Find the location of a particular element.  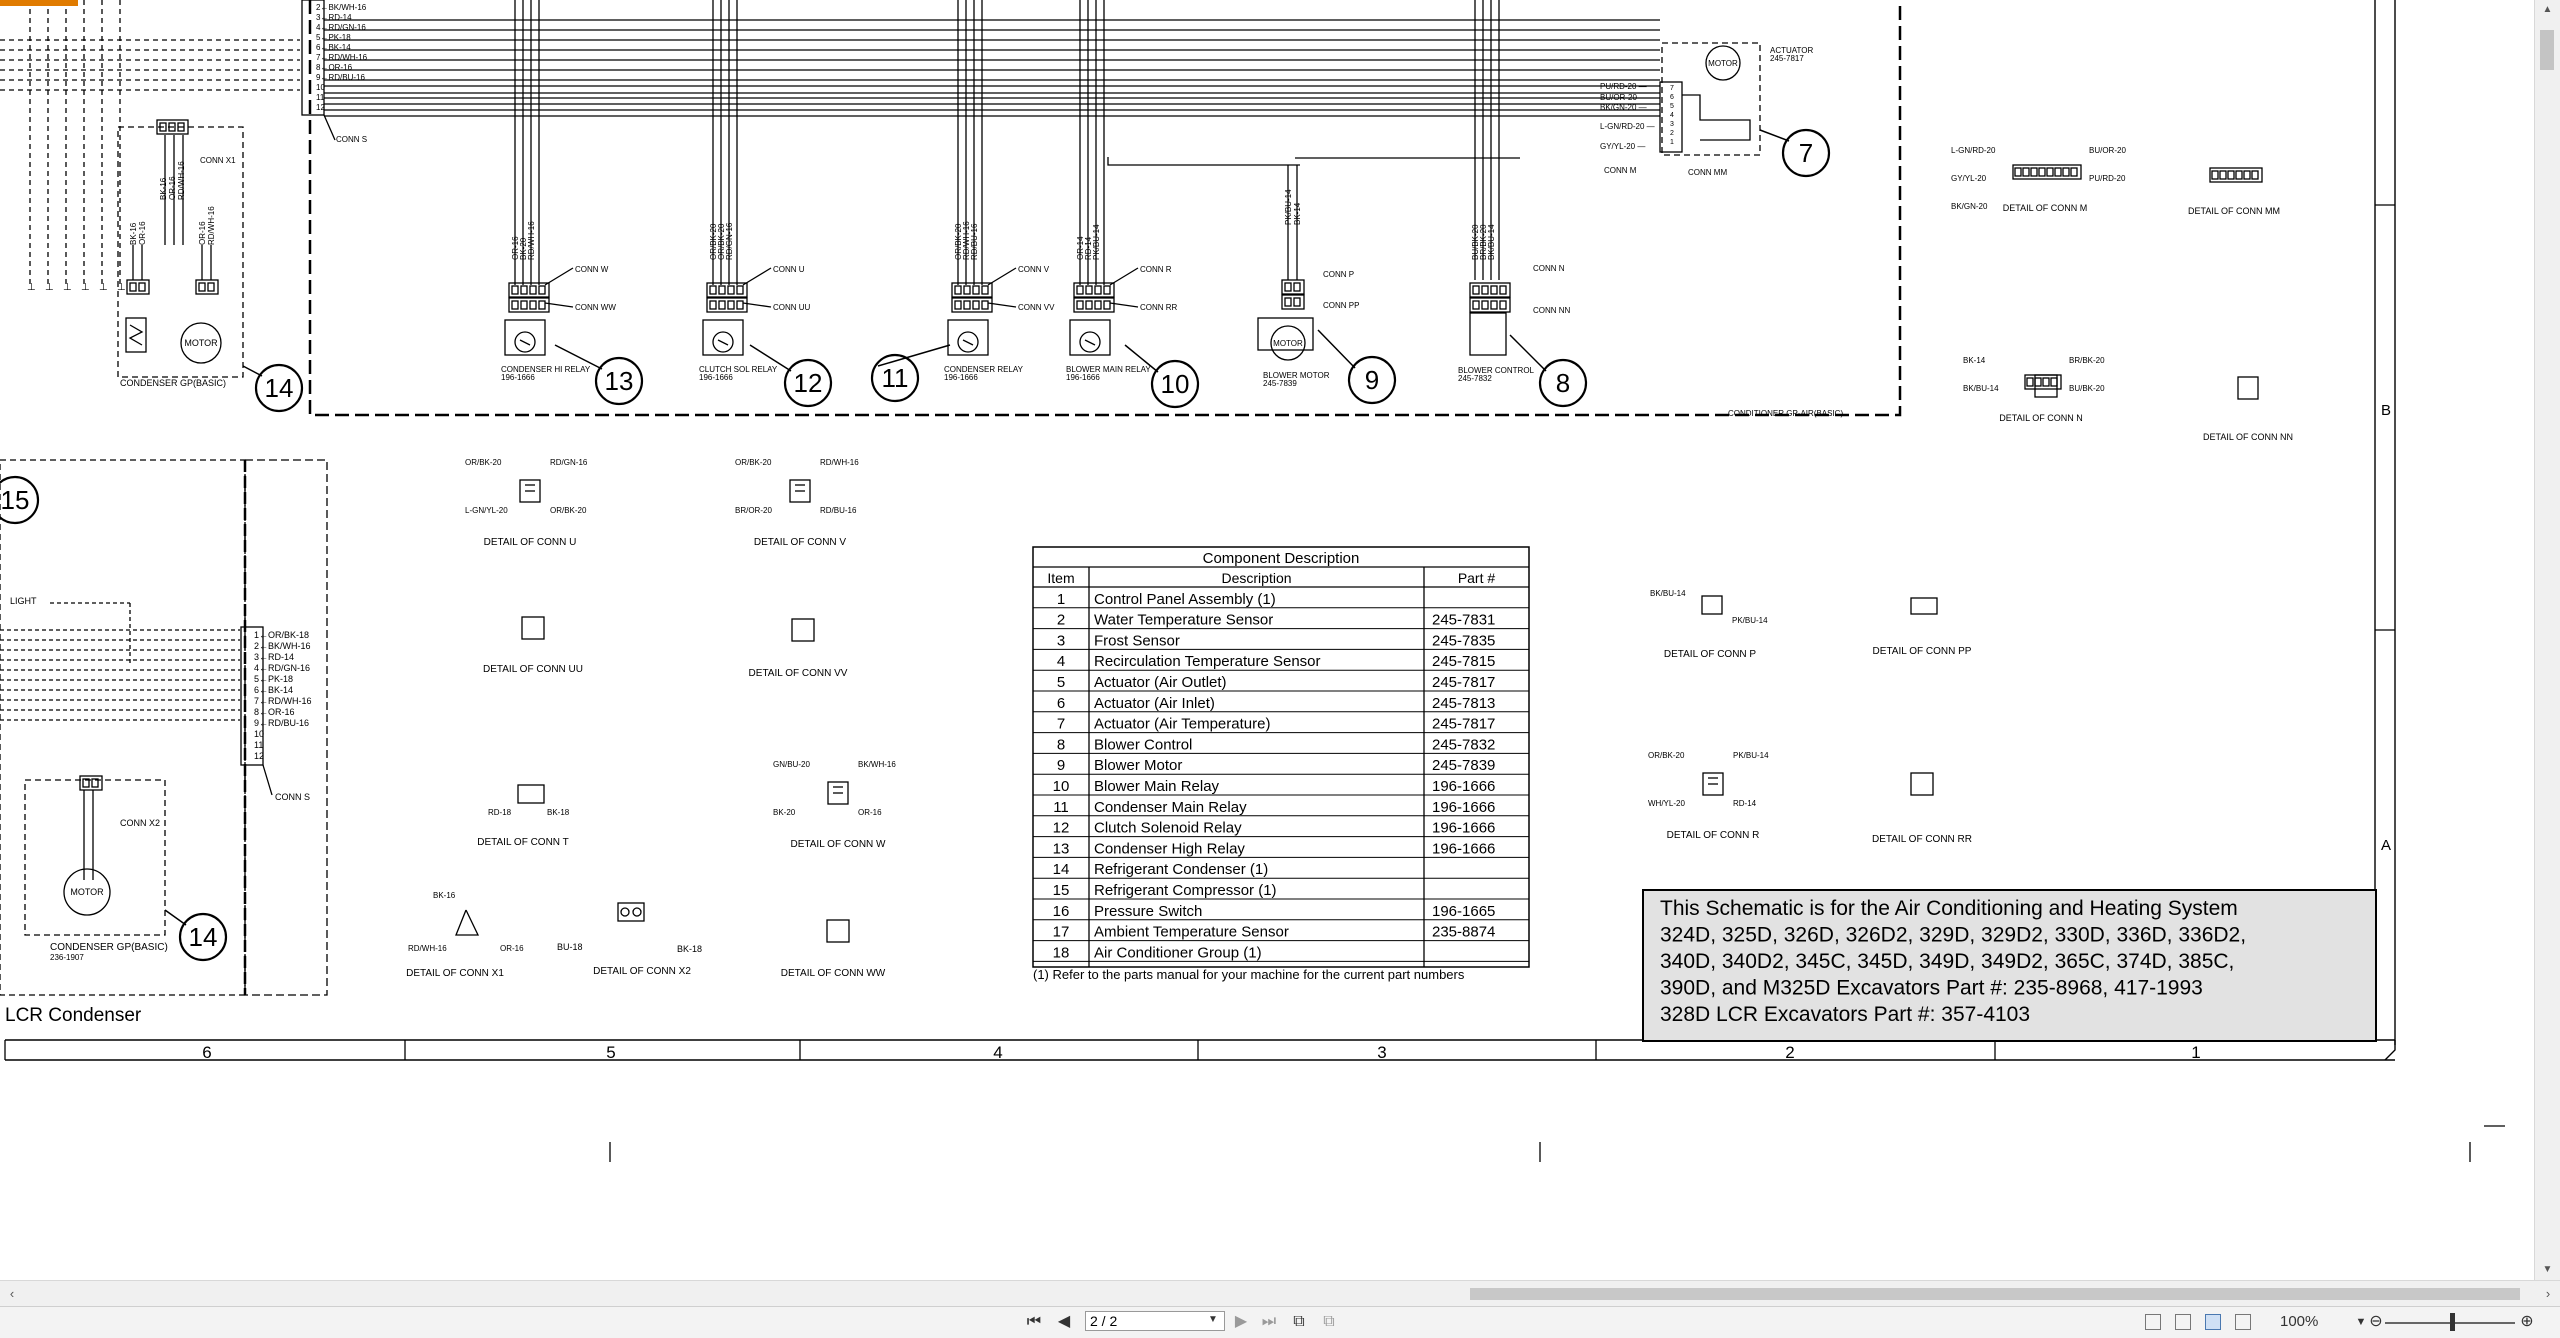

component-table-item: 1 is located at coordinates (1061, 599).